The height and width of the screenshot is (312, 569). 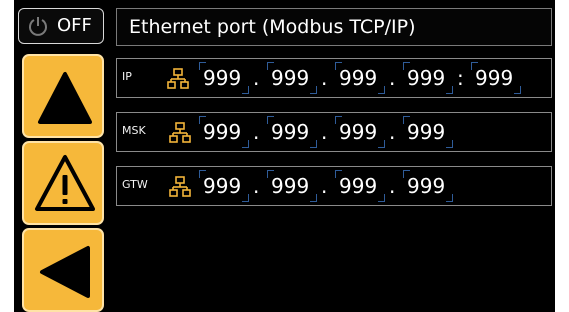 What do you see at coordinates (334, 186) in the screenshot?
I see `gateway-row: GTW 999 . 999 . 999 . 999` at bounding box center [334, 186].